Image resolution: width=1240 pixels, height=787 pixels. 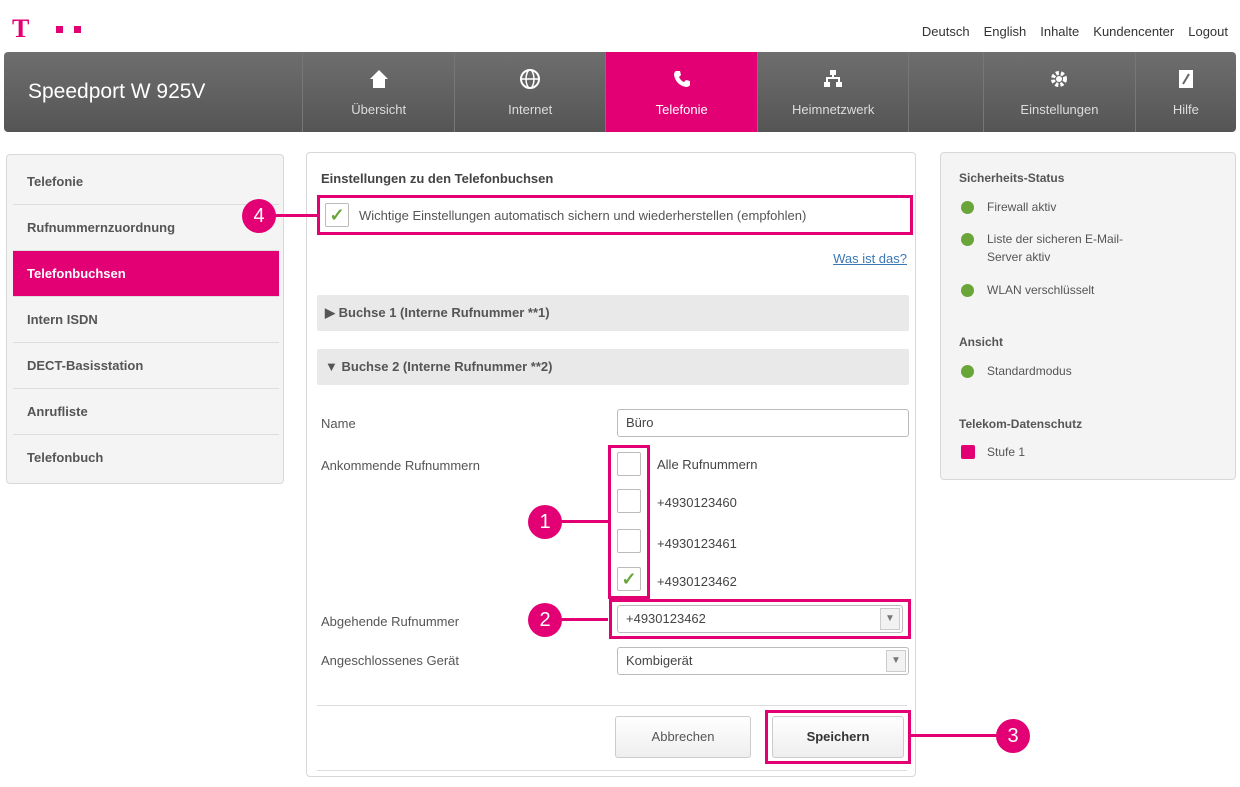 What do you see at coordinates (659, 660) in the screenshot?
I see `device-value: Kombigerät` at bounding box center [659, 660].